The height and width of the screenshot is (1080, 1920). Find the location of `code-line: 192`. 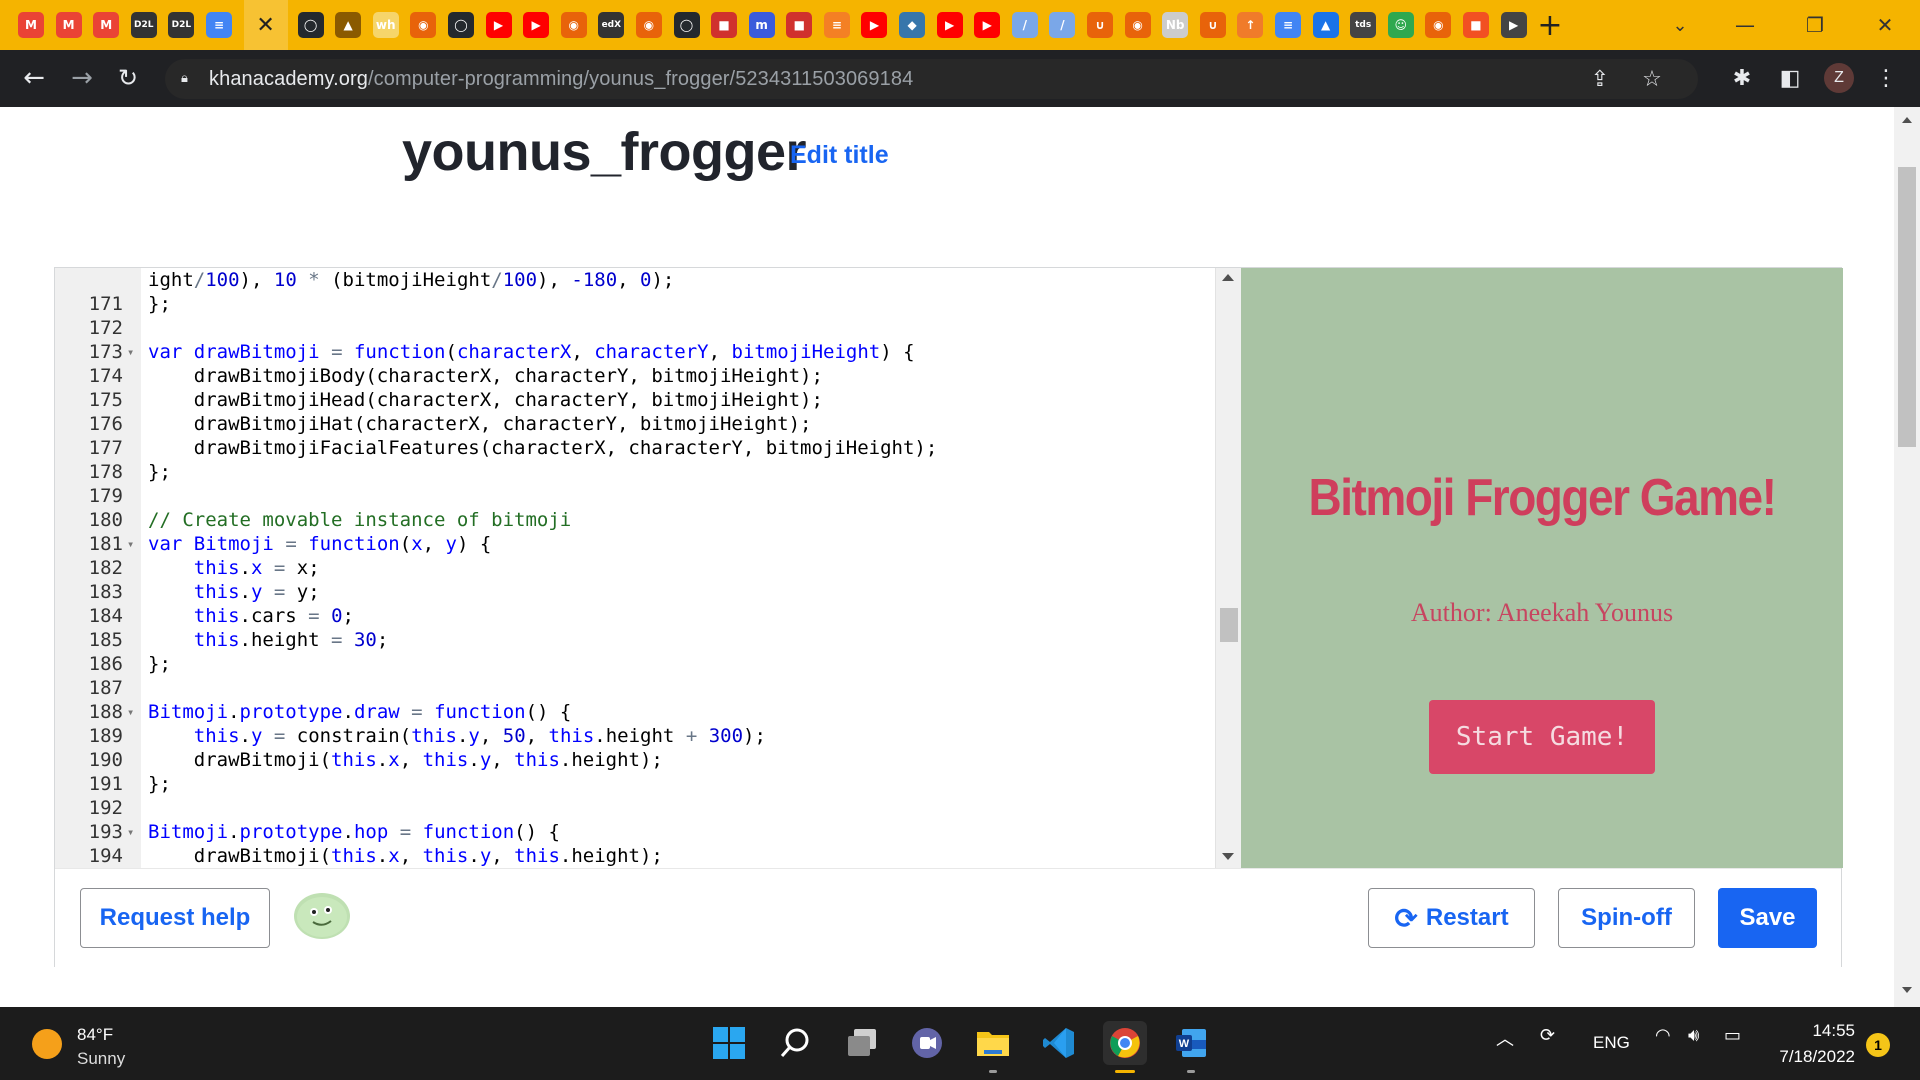

code-line: 192 is located at coordinates (648, 808).